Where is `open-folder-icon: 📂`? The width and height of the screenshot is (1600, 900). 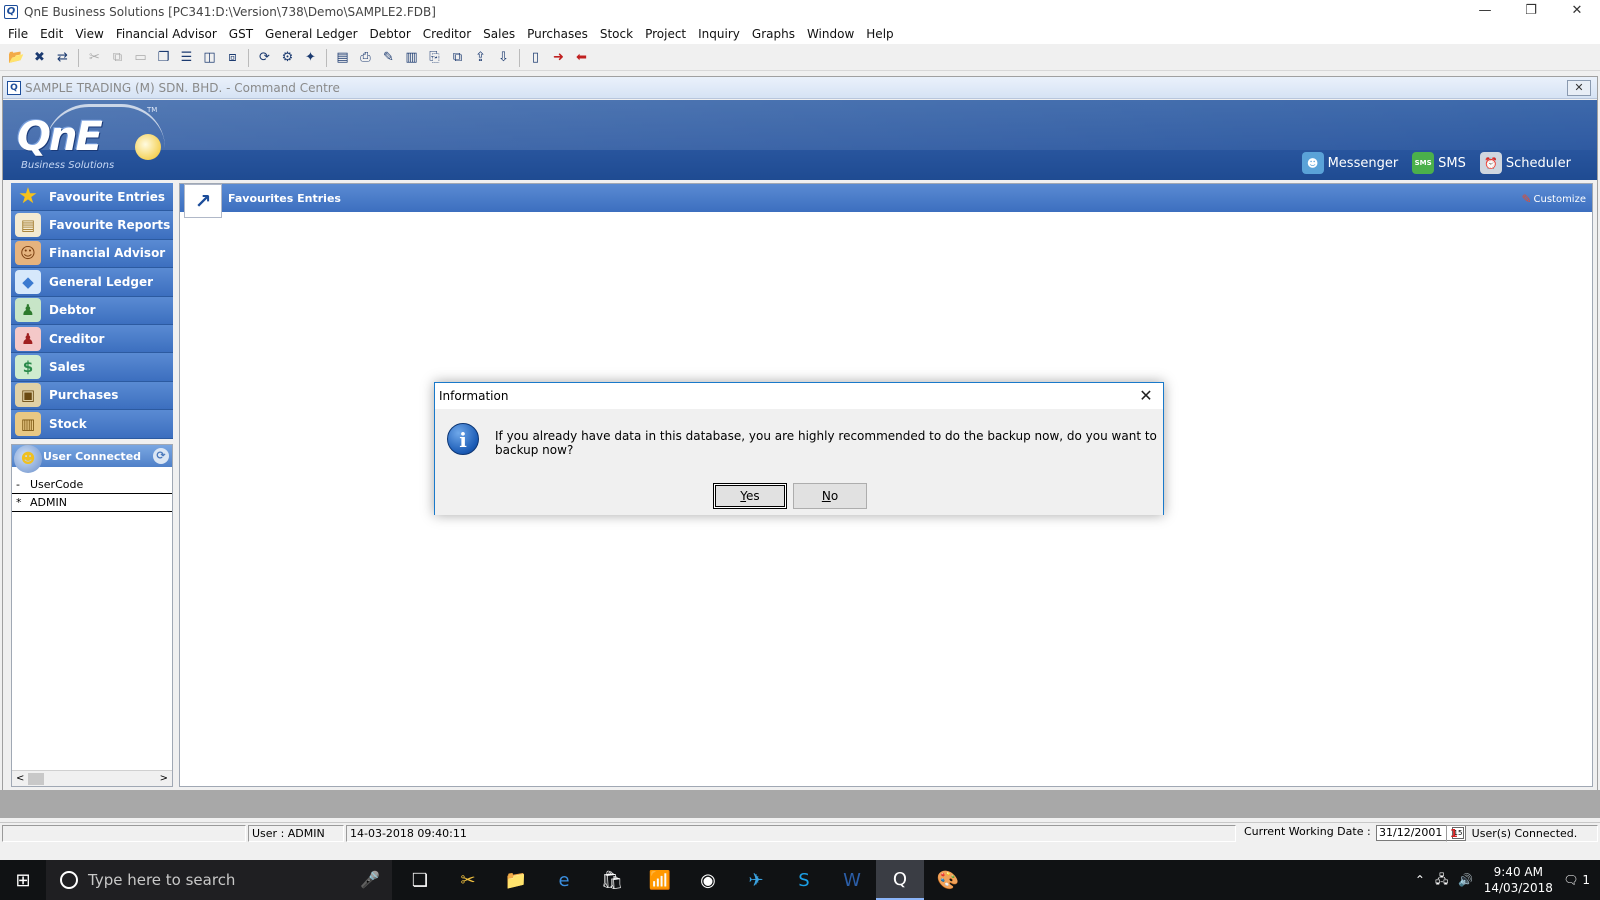
open-folder-icon: 📂 is located at coordinates (16, 58).